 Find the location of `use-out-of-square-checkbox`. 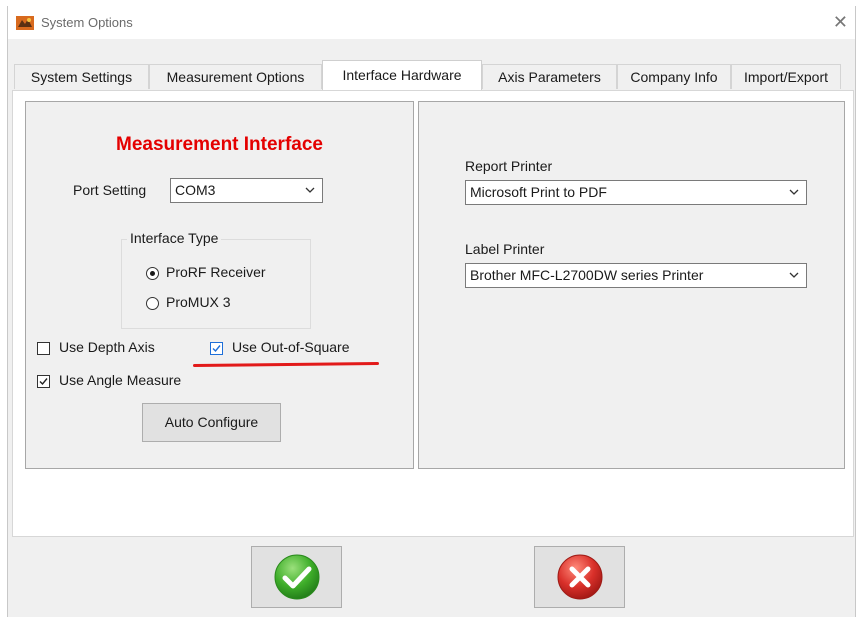

use-out-of-square-checkbox is located at coordinates (216, 348).